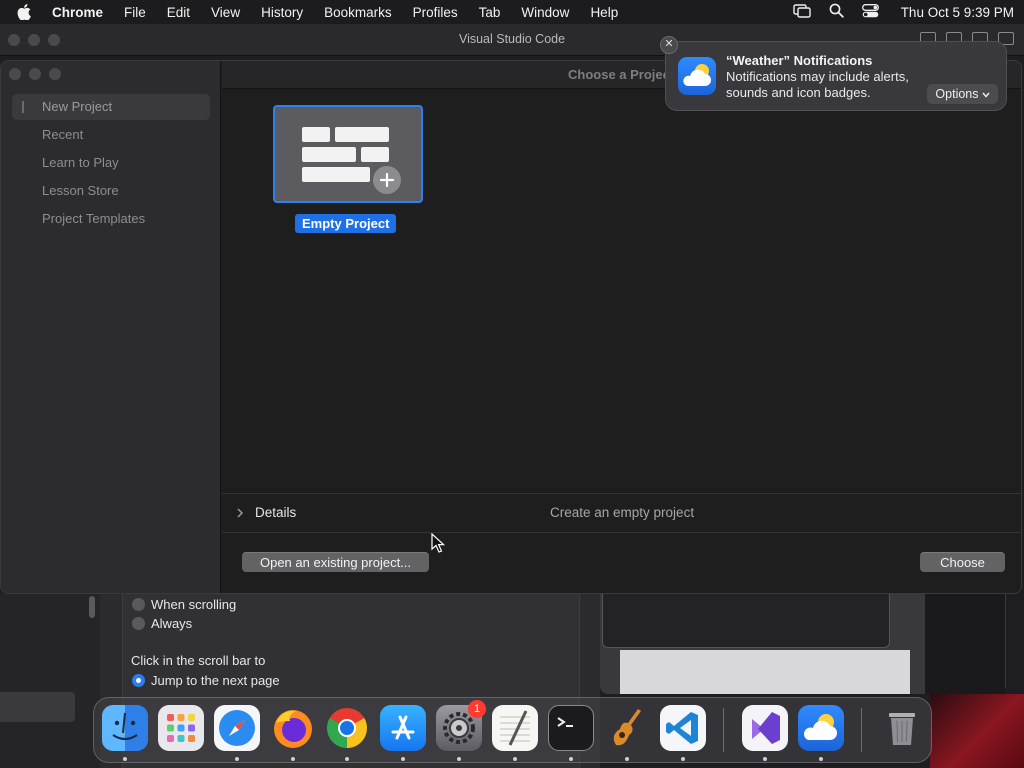  Describe the element at coordinates (545, 12) in the screenshot. I see `menu-window: Window` at that location.